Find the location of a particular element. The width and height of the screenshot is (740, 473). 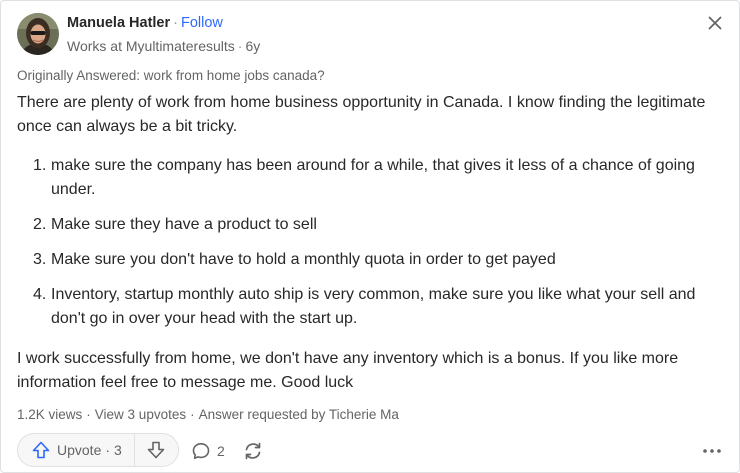

vote-pill: Upvote 3 is located at coordinates (98, 450).